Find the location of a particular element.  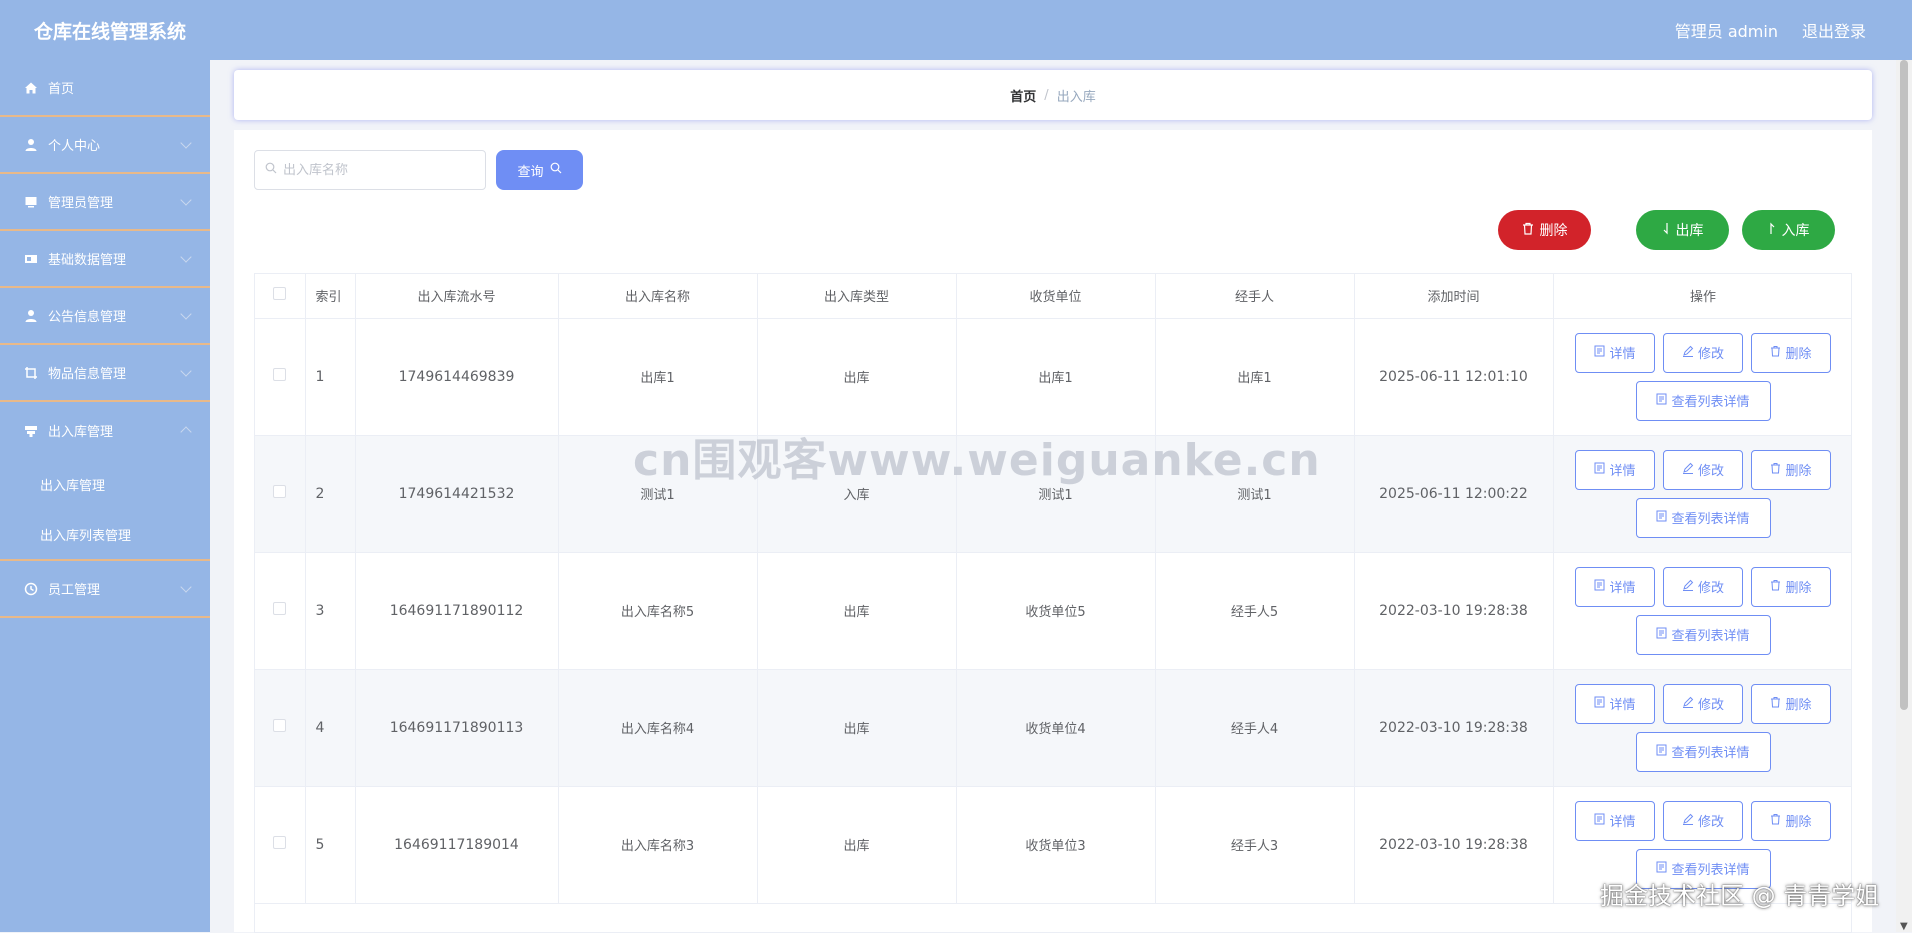

submenu-inout-management: 出入库管理 is located at coordinates (105, 484).